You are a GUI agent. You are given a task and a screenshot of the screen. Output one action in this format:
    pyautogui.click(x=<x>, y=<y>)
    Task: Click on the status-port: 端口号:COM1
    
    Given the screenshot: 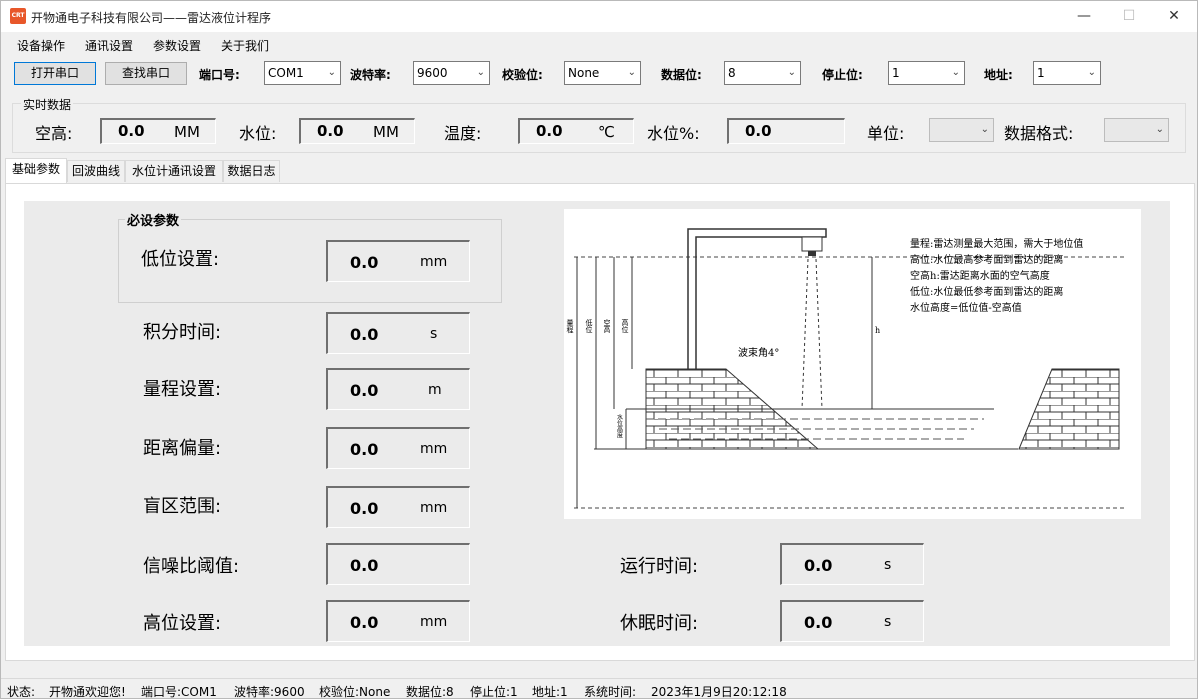 What is the action you would take?
    pyautogui.click(x=179, y=692)
    